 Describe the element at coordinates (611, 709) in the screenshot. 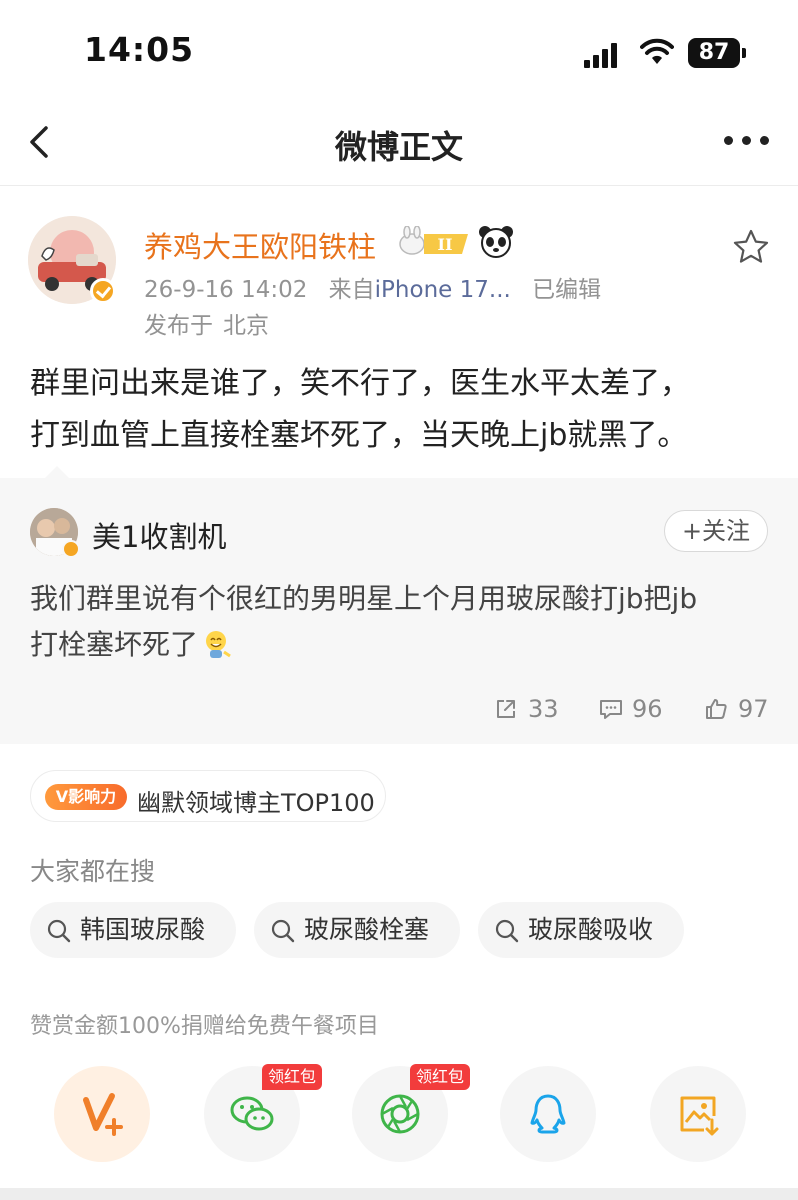

I see `comment-icon` at that location.